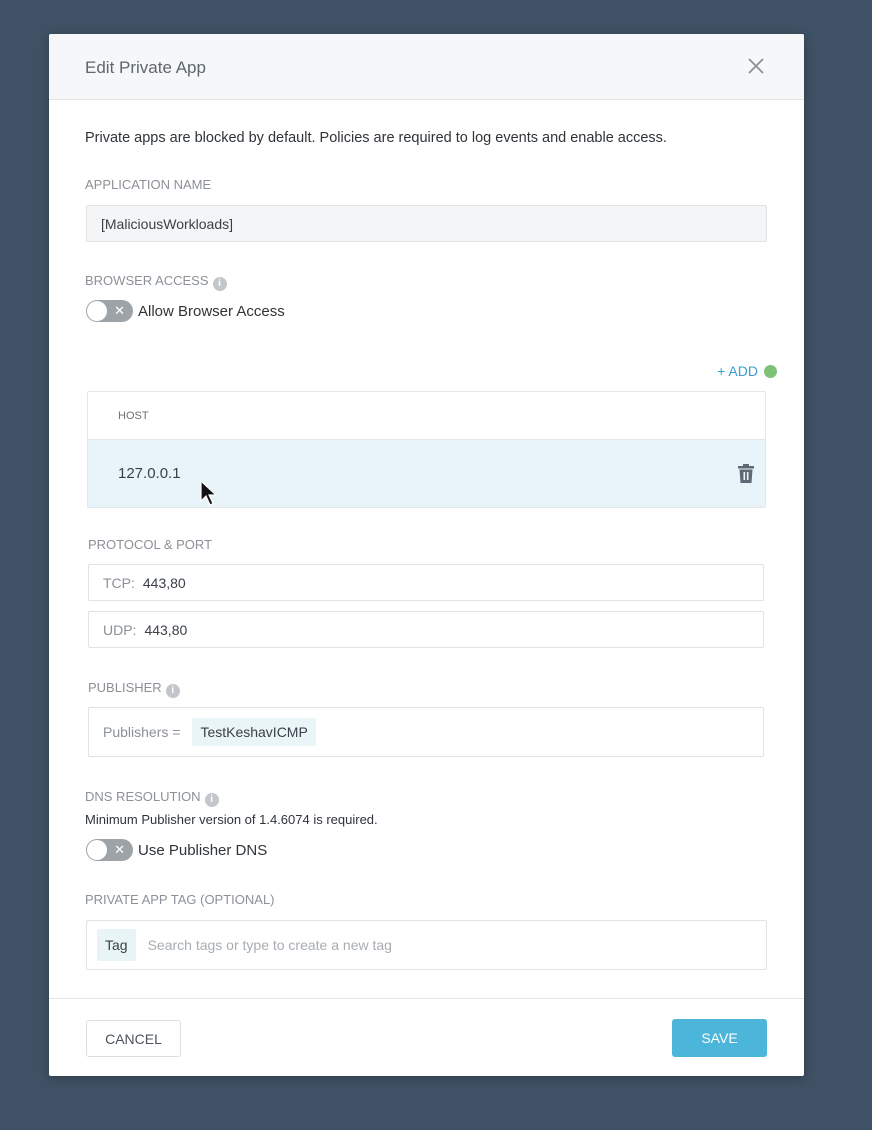 This screenshot has width=872, height=1130. Describe the element at coordinates (426, 223) in the screenshot. I see `application-name-field: [MaliciousWorkloads]` at that location.